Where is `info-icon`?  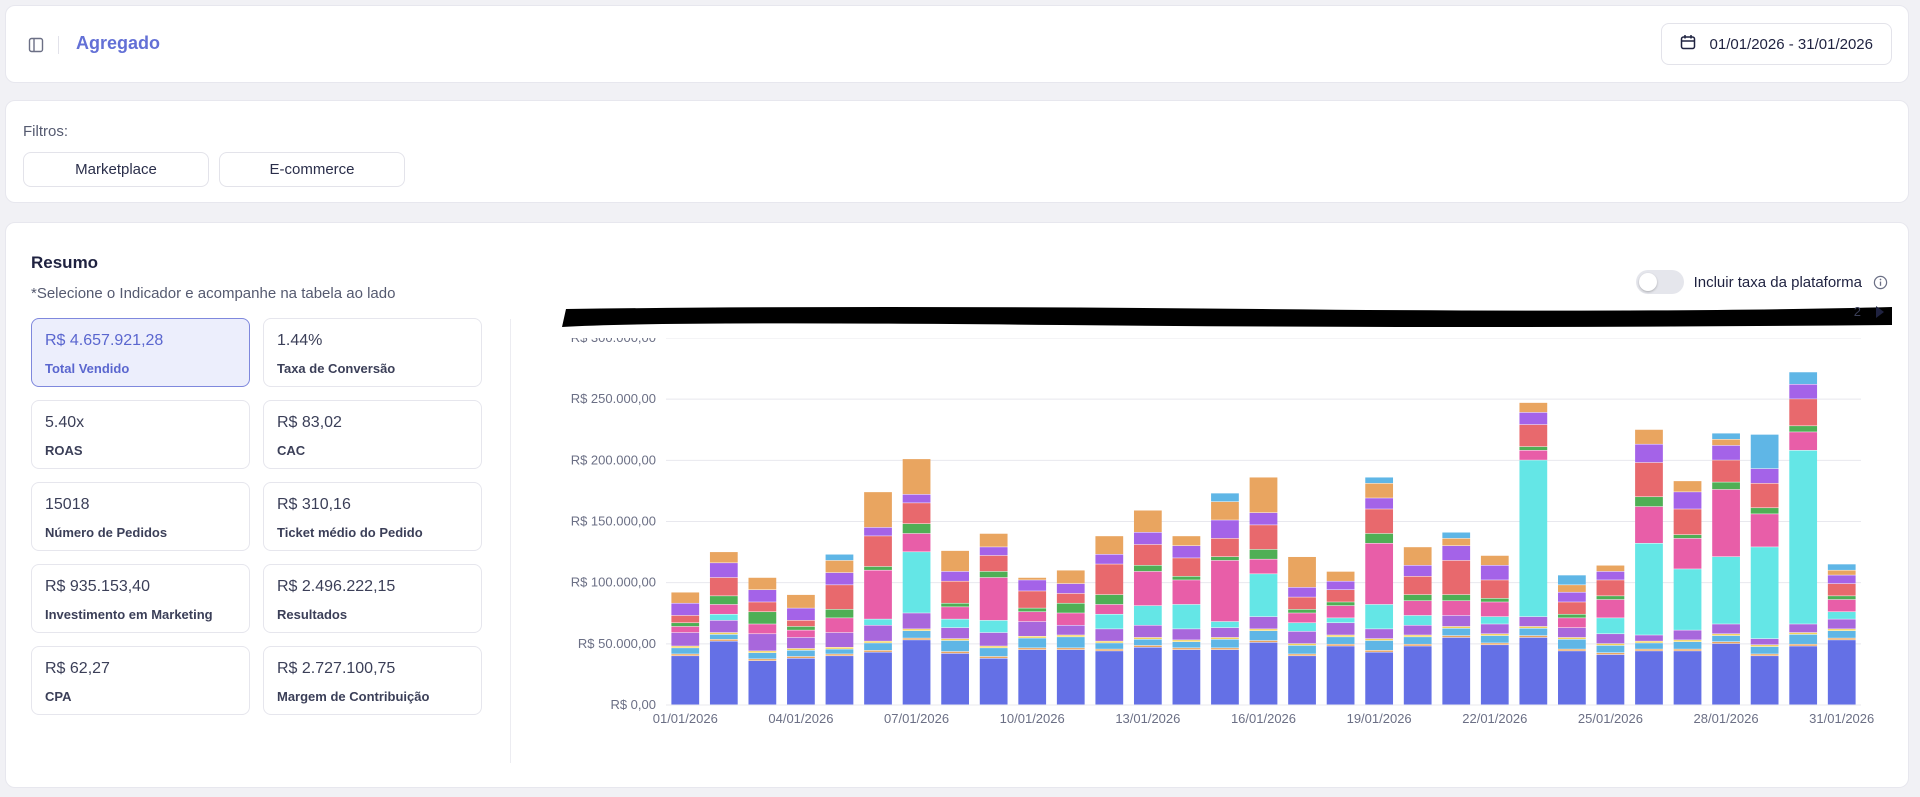 info-icon is located at coordinates (1880, 282).